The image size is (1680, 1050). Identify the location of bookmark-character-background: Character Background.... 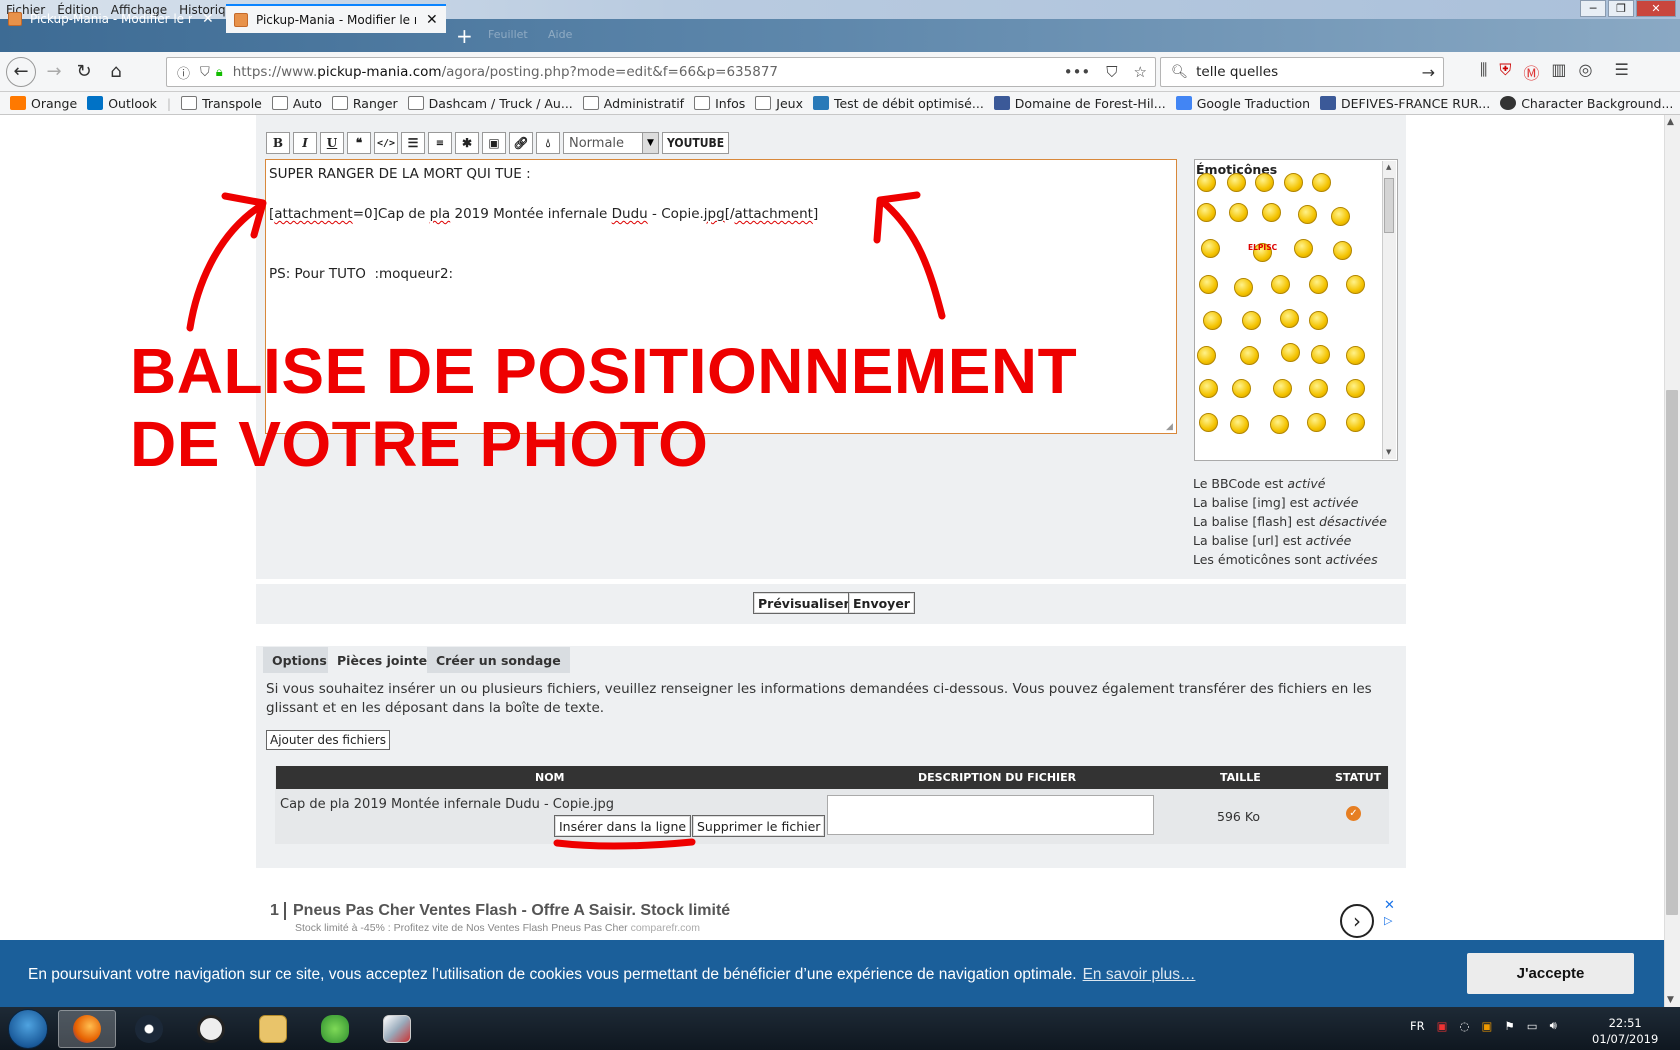
(1586, 103).